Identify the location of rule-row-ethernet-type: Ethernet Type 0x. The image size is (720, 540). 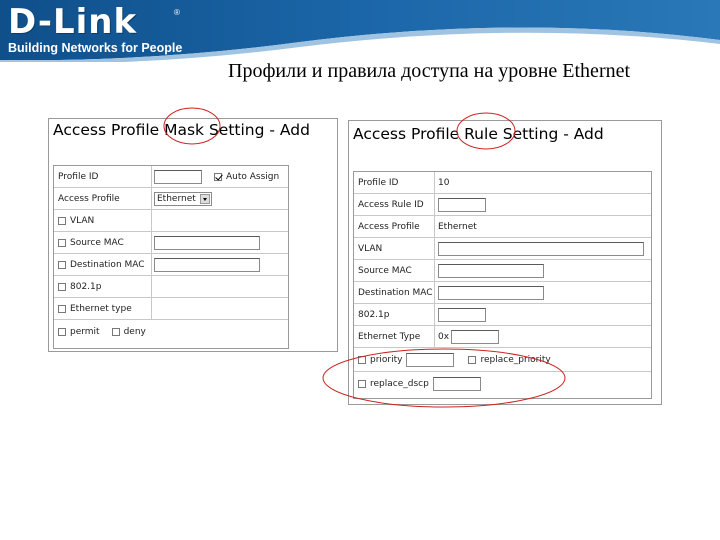
(502, 337).